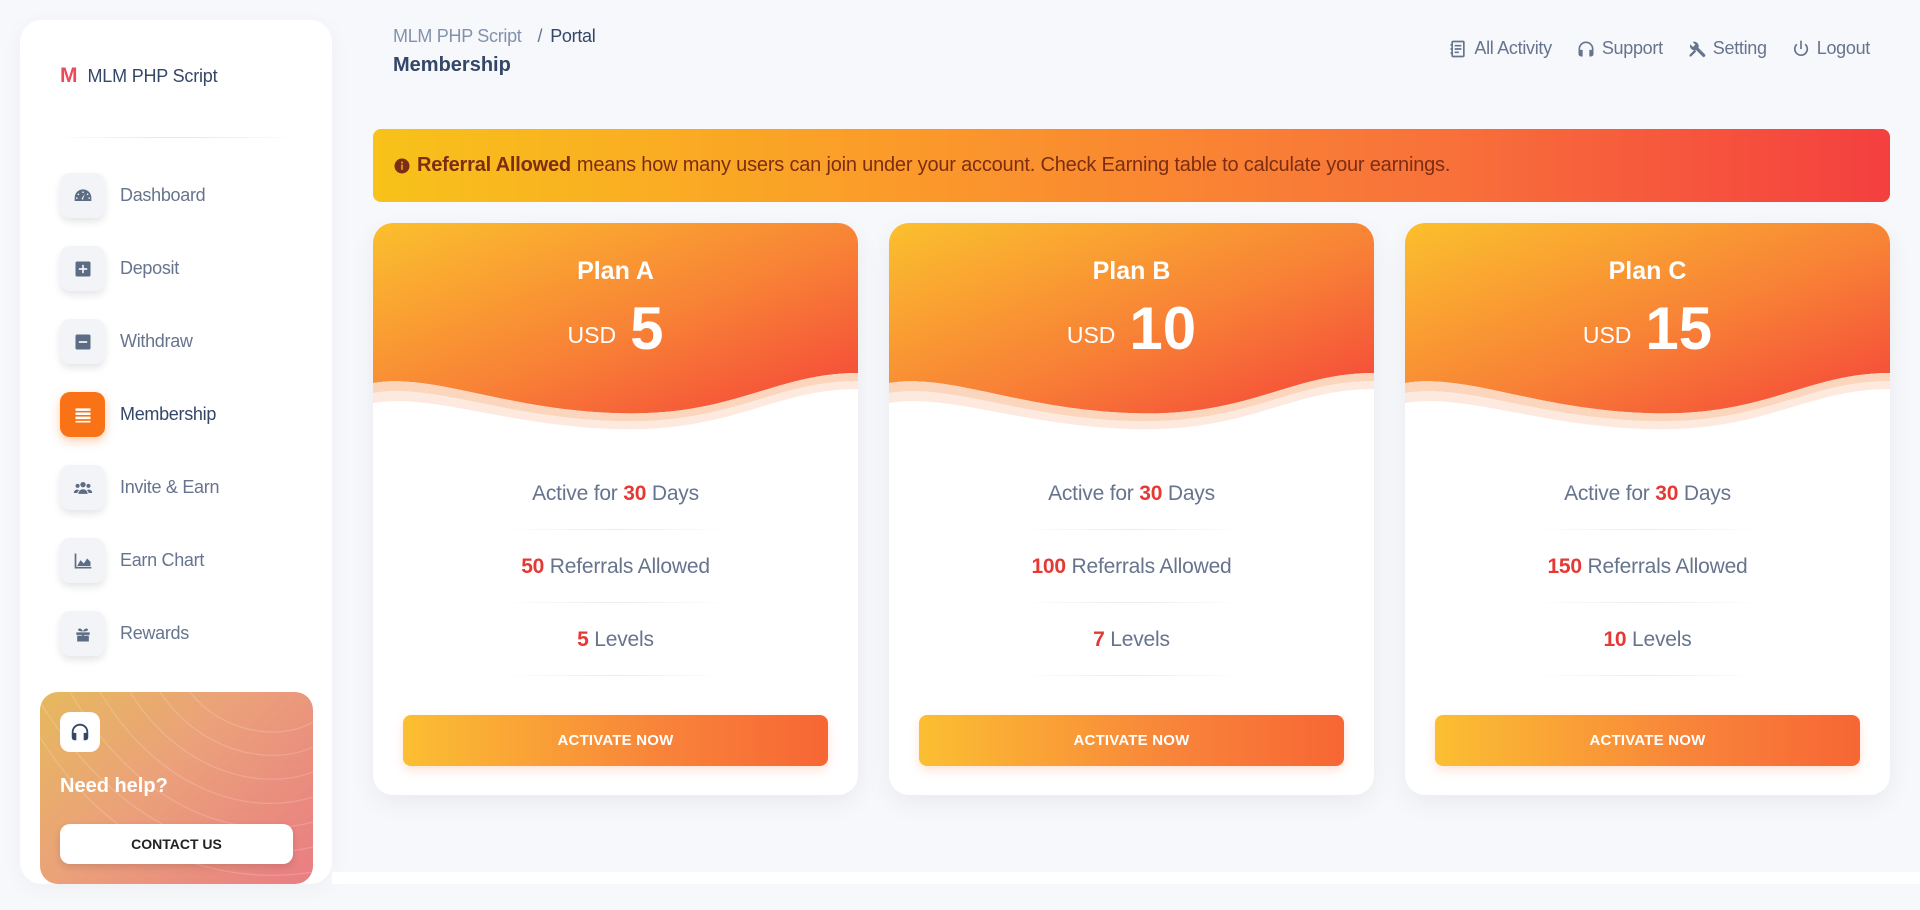  I want to click on sidebar-item-label: Membership, so click(168, 414).